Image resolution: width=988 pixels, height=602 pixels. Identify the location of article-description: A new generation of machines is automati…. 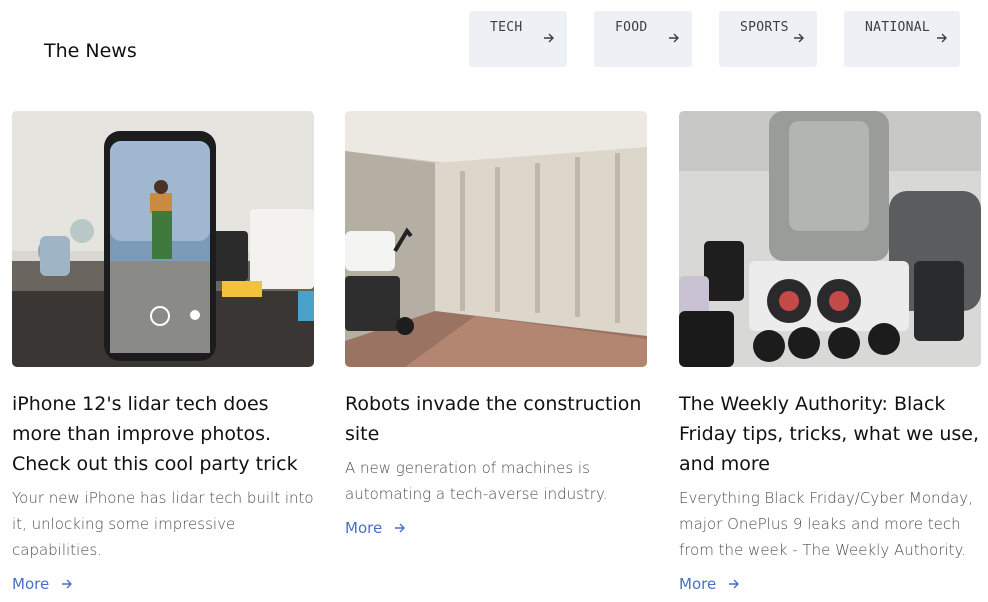
(476, 481).